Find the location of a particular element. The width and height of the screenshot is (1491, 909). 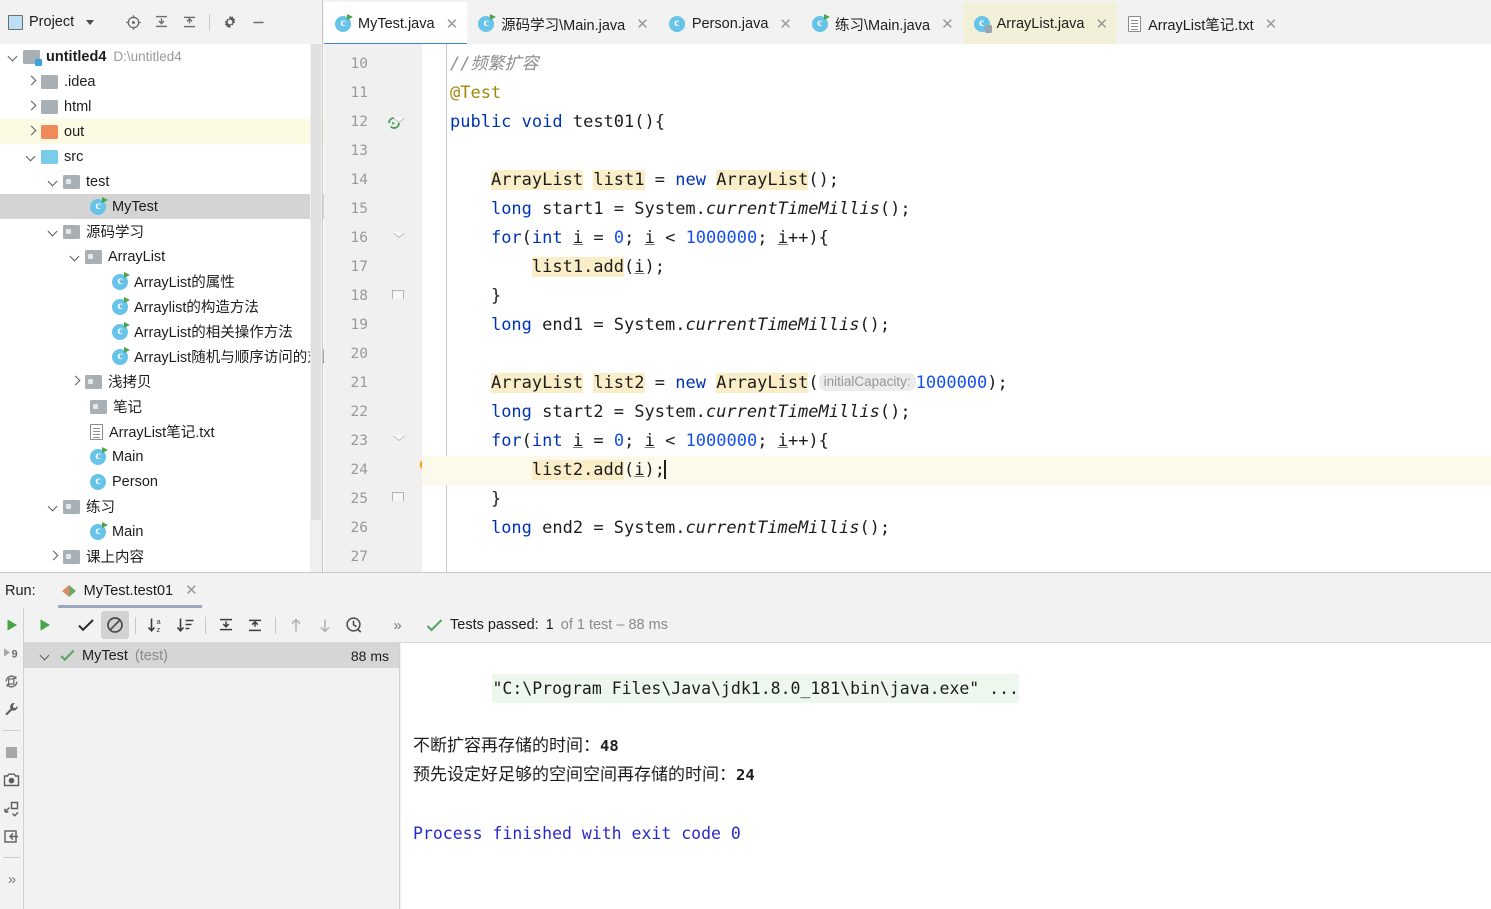

show-passed-button is located at coordinates (86, 625).